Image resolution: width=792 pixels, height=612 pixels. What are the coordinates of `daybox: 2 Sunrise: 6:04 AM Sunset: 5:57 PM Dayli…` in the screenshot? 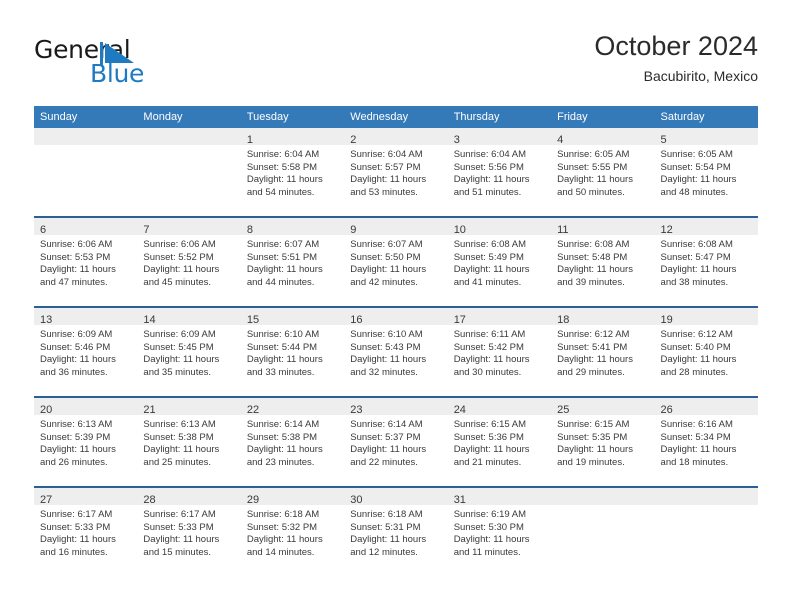 It's located at (396, 172).